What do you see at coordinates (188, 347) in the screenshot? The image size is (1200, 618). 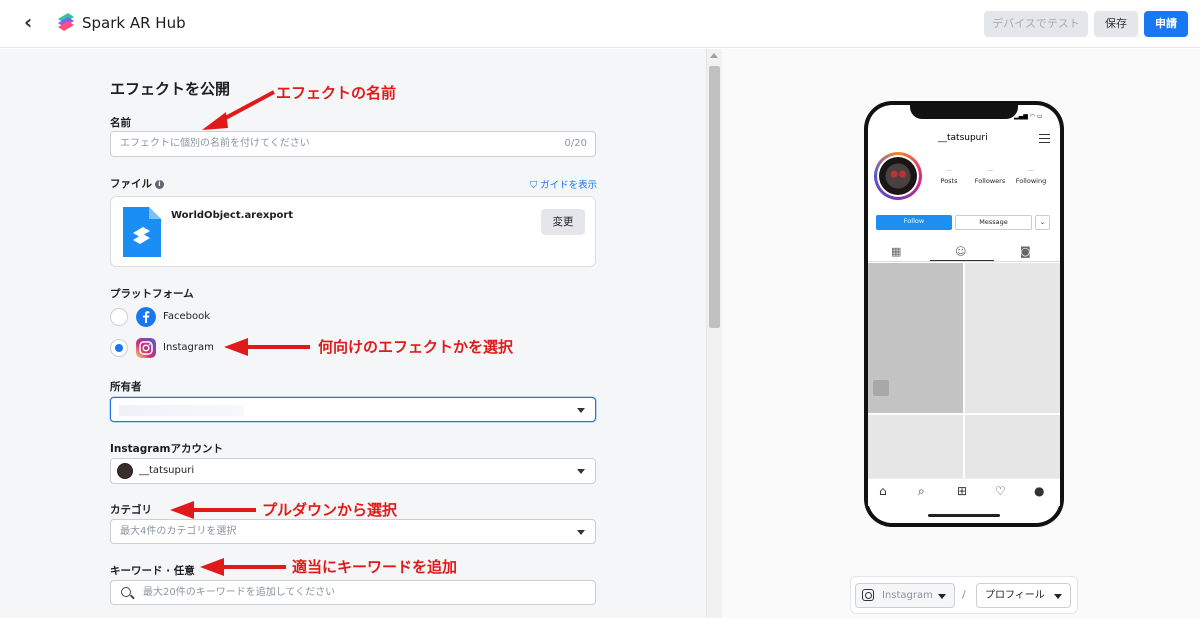 I see `instagram-option-label: Instagram` at bounding box center [188, 347].